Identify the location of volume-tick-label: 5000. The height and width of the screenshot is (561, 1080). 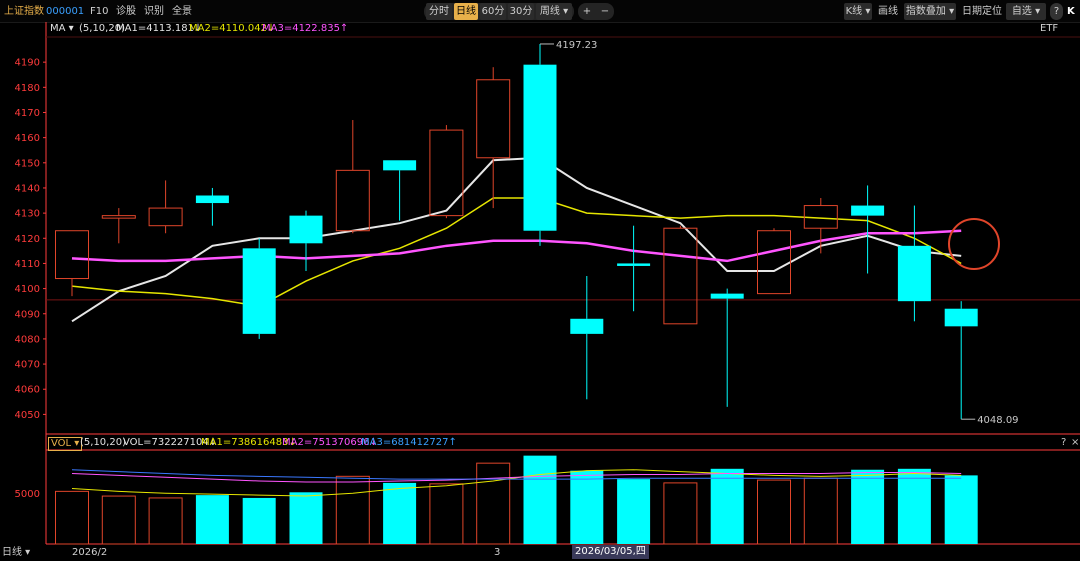
(27, 494).